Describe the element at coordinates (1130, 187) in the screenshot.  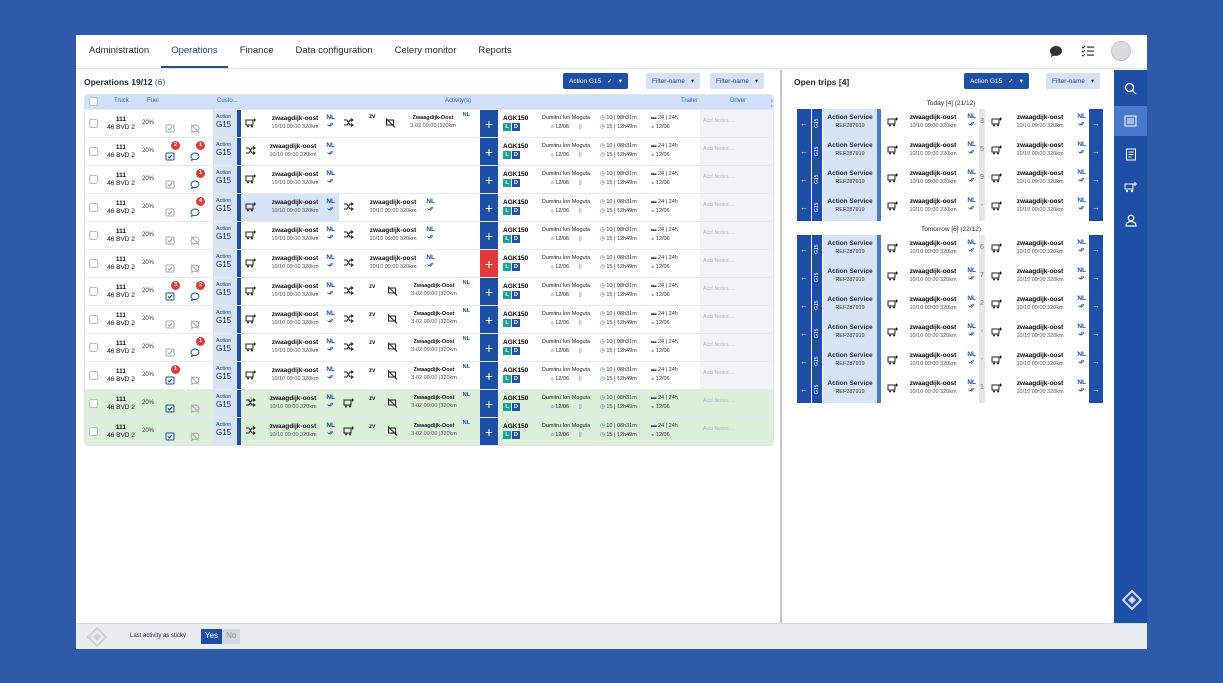
I see `sidebar-add-truck` at that location.